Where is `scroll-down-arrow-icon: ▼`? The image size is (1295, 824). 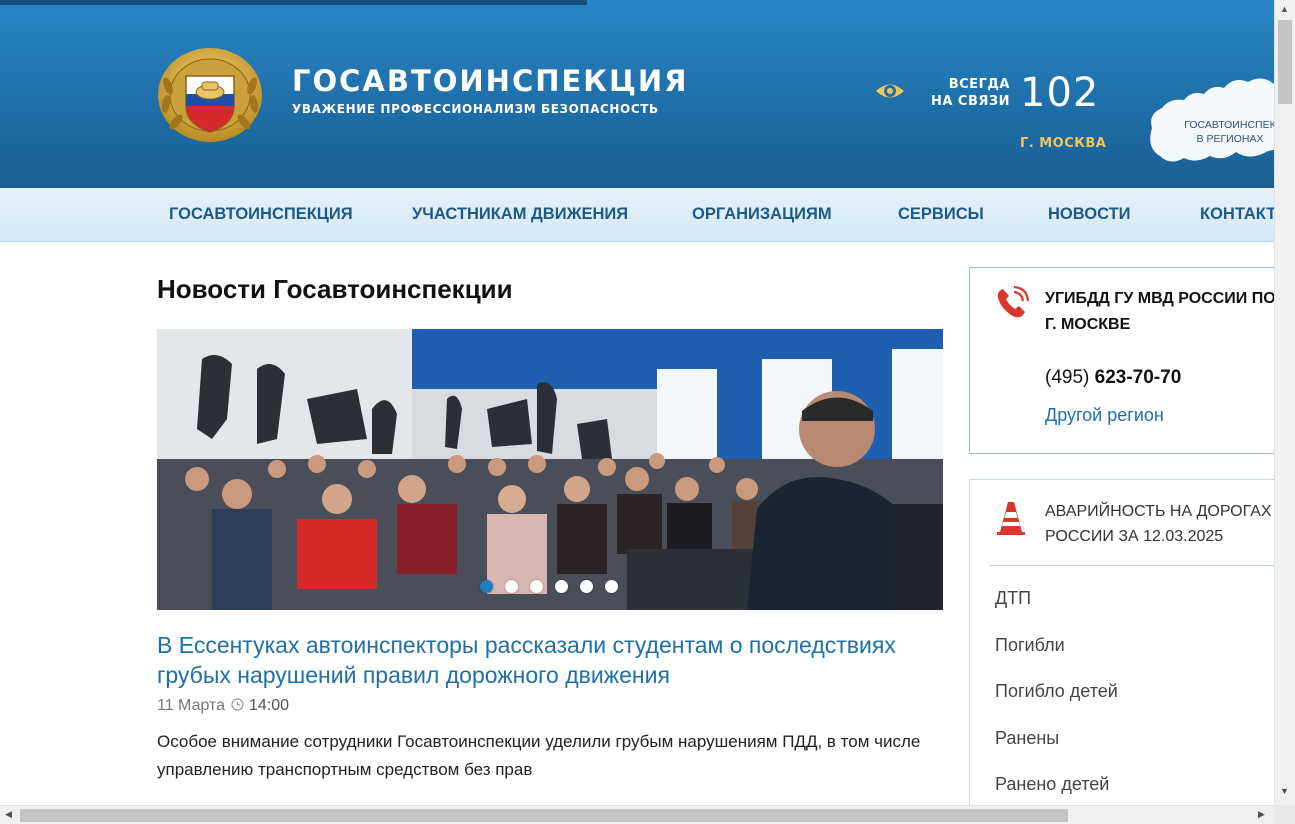 scroll-down-arrow-icon: ▼ is located at coordinates (1284, 791).